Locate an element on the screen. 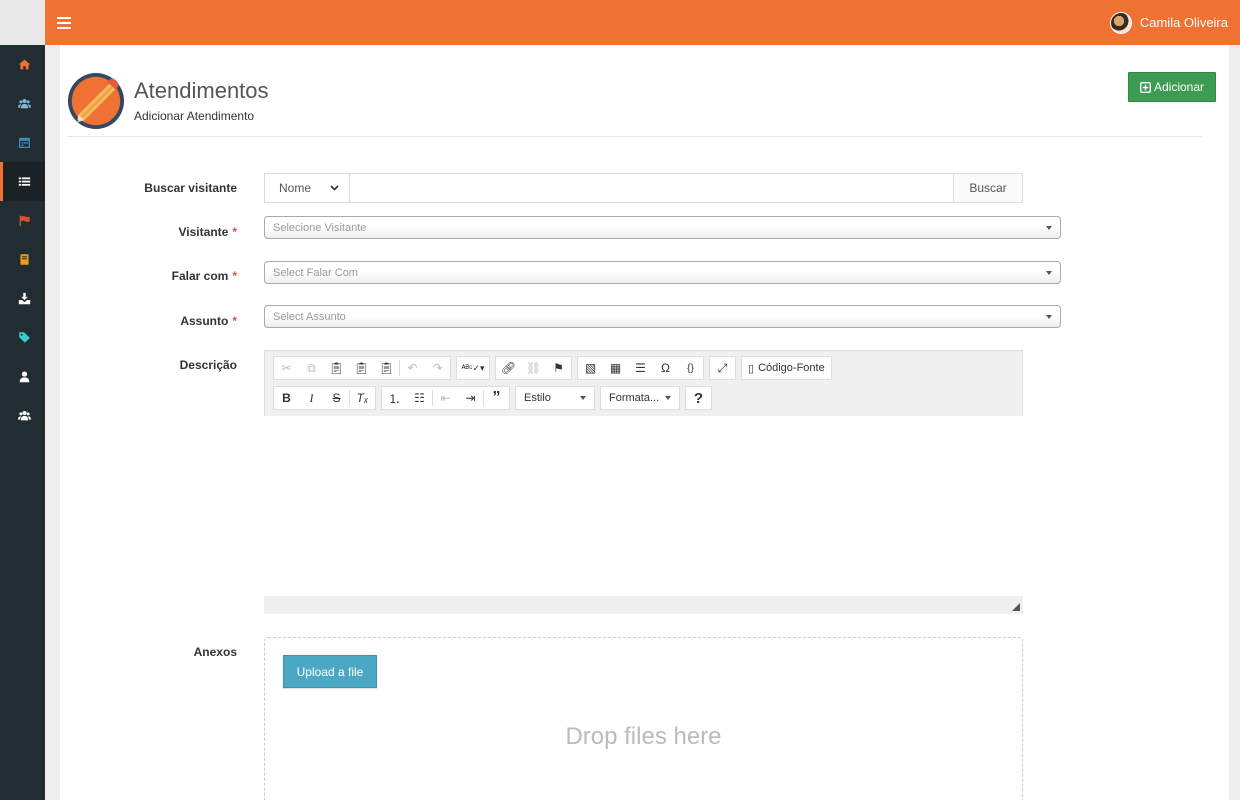  assunto-placeholder: Select Assunto is located at coordinates (309, 316).